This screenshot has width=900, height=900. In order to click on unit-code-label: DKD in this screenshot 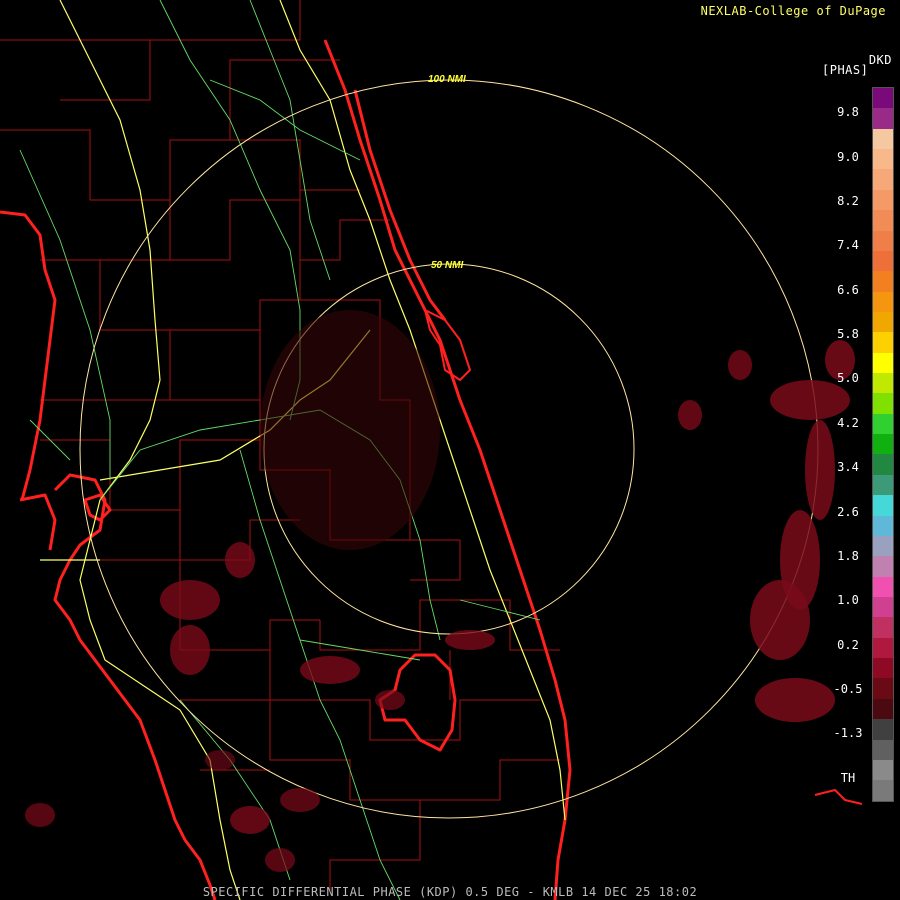, I will do `click(880, 60)`.